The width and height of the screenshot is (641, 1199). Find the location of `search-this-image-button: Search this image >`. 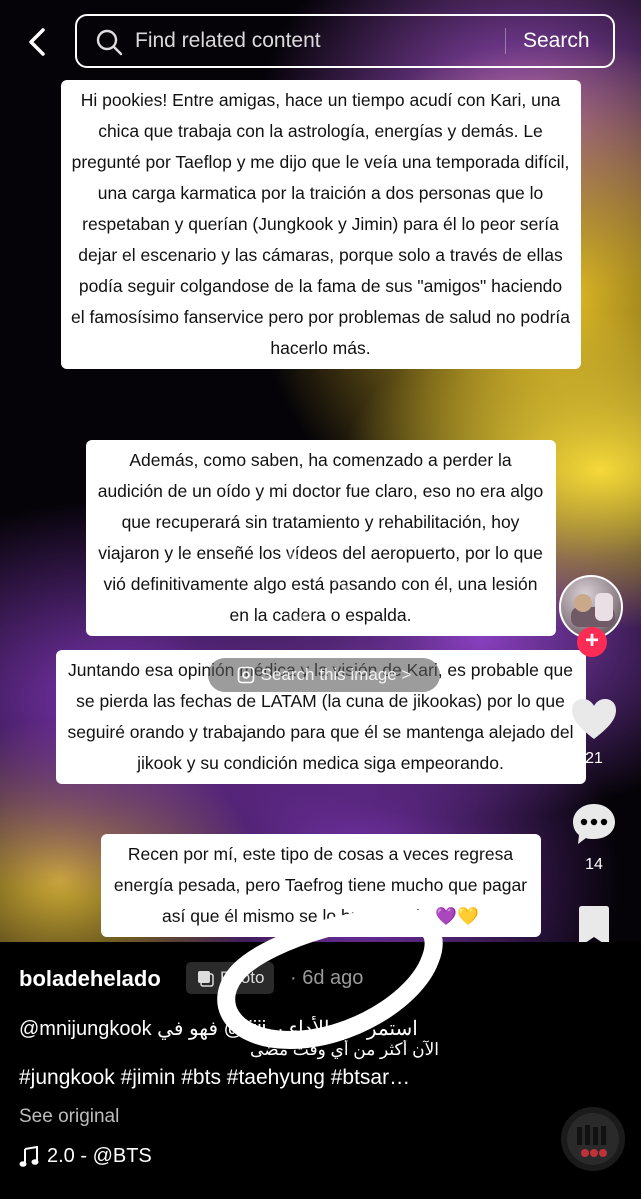

search-this-image-button: Search this image > is located at coordinates (324, 675).